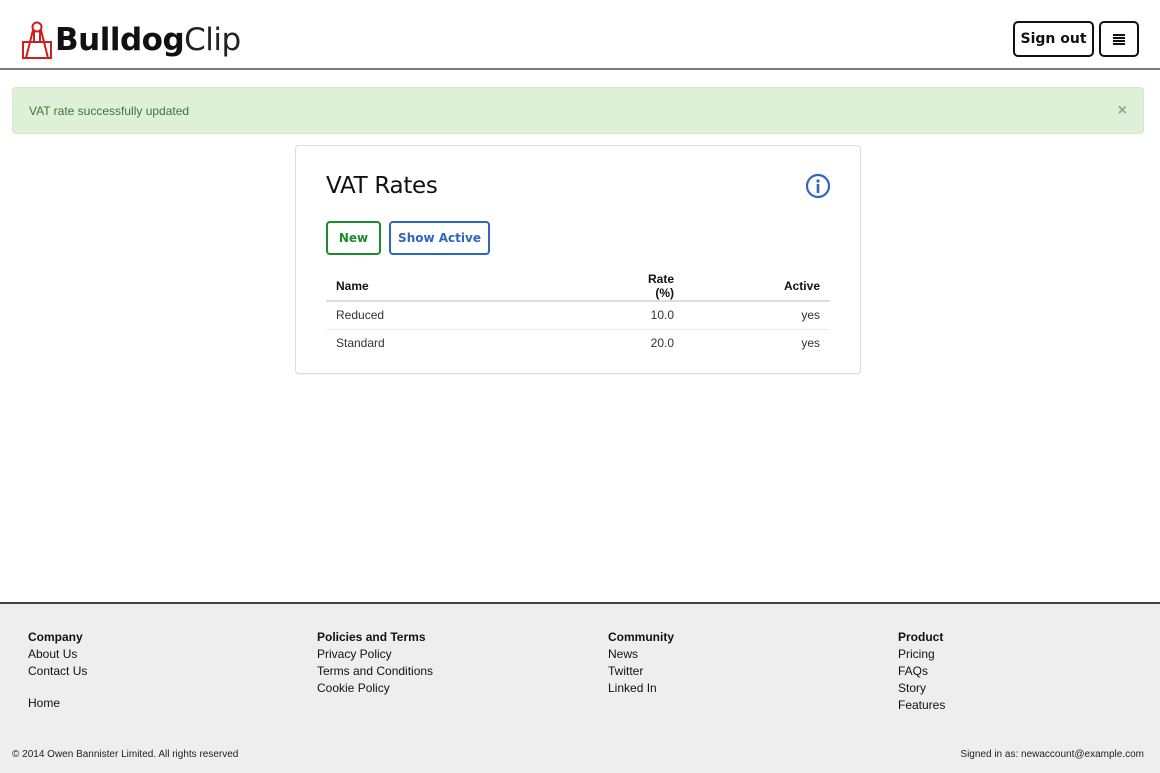 This screenshot has height=773, width=1160. I want to click on footer-link-news: News, so click(641, 654).